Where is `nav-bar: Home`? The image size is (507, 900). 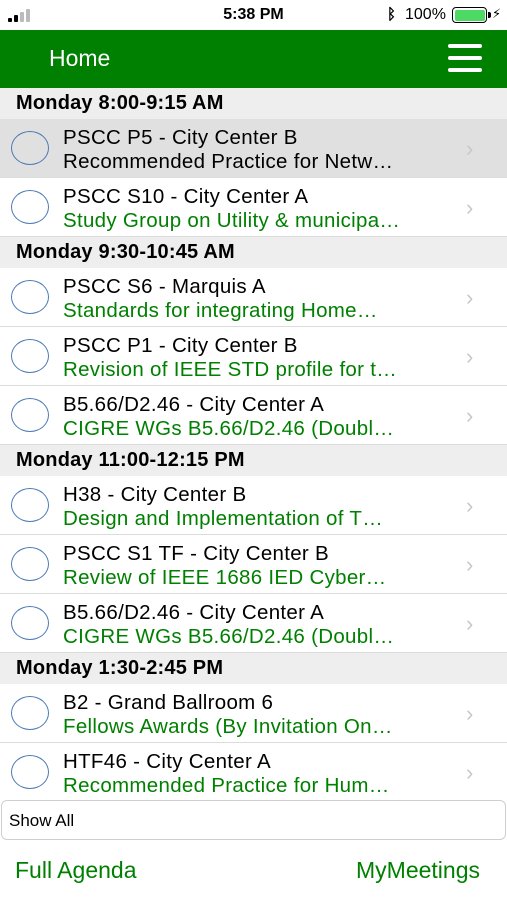 nav-bar: Home is located at coordinates (253, 59).